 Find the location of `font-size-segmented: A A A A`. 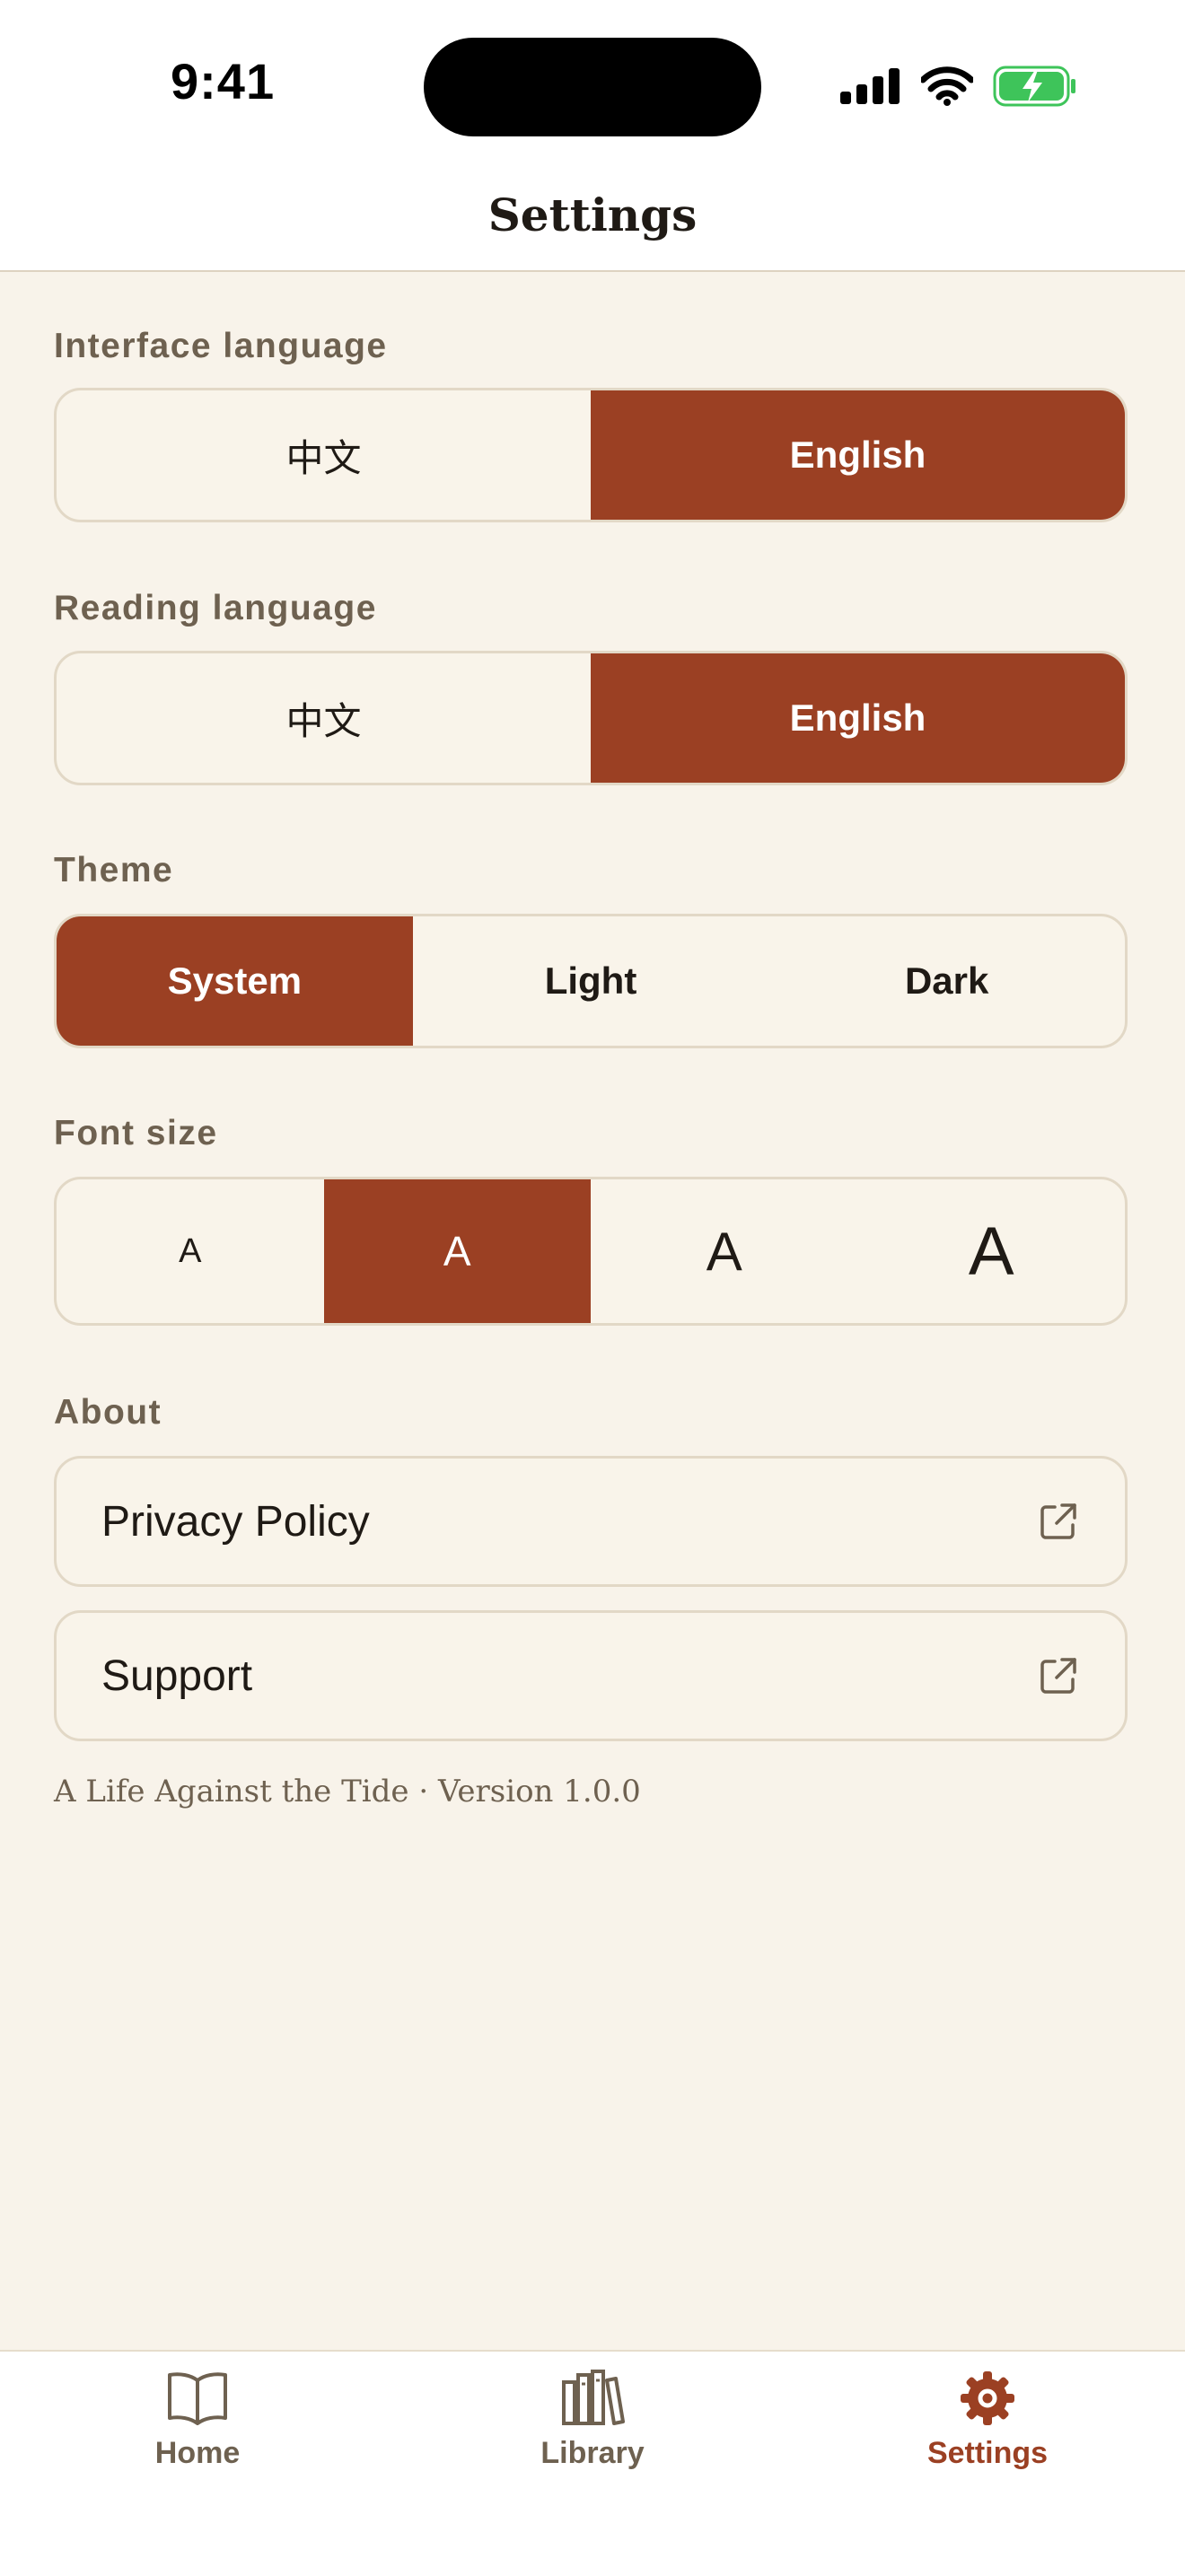

font-size-segmented: A A A A is located at coordinates (591, 1251).